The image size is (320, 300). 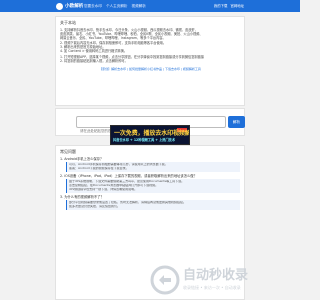 I want to click on auto-index-watermark: 自动秒收录 收录链接 • 来访一次 • 自动收录, so click(x=210, y=280).